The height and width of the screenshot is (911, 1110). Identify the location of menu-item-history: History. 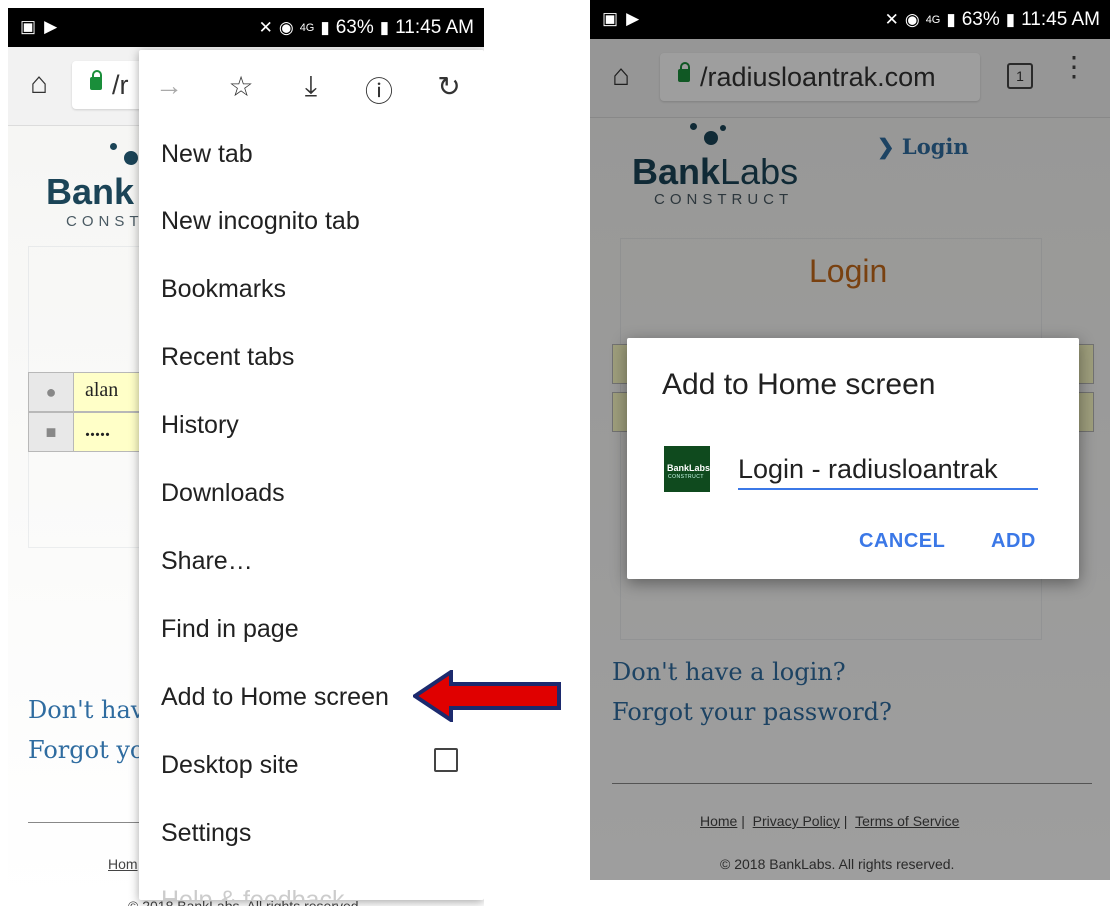
(200, 425).